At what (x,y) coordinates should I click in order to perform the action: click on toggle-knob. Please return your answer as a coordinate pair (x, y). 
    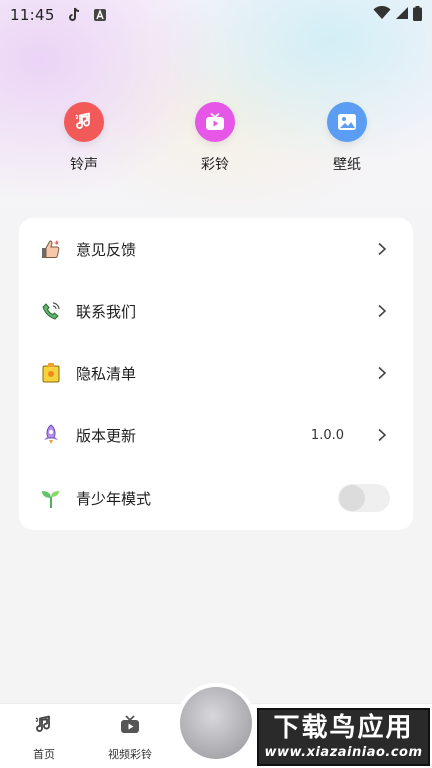
    Looking at the image, I should click on (352, 498).